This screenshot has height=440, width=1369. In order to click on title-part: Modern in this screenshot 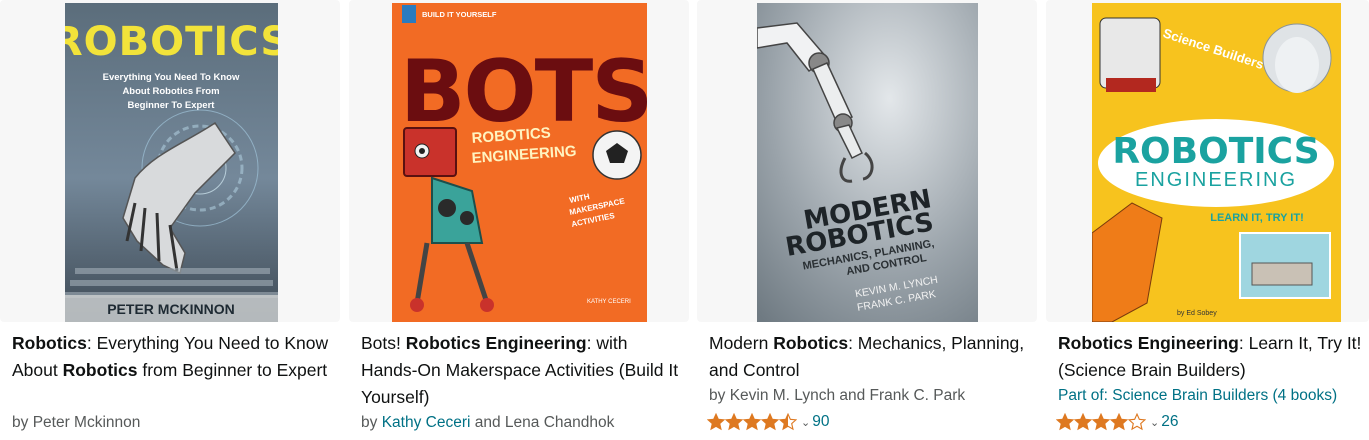, I will do `click(741, 343)`.